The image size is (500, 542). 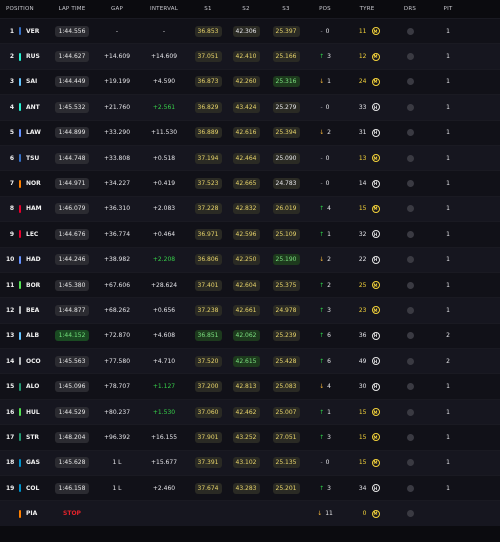 I want to click on driver-code: PIA, so click(x=31, y=513).